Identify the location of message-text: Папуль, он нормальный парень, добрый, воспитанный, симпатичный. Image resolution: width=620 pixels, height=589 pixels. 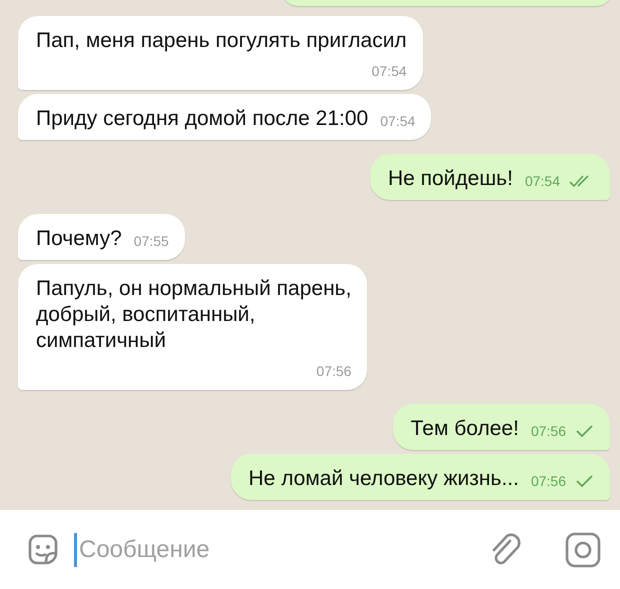
(194, 315).